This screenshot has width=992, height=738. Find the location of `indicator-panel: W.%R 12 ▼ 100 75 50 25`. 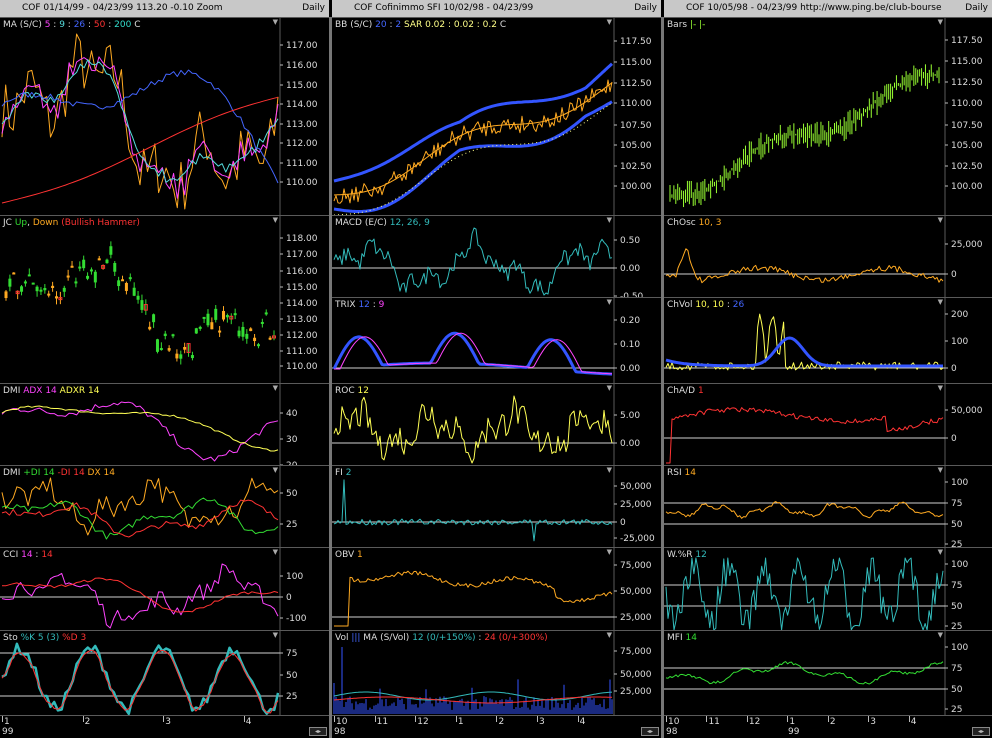

indicator-panel: W.%R 12 ▼ 100 75 50 25 is located at coordinates (828, 589).